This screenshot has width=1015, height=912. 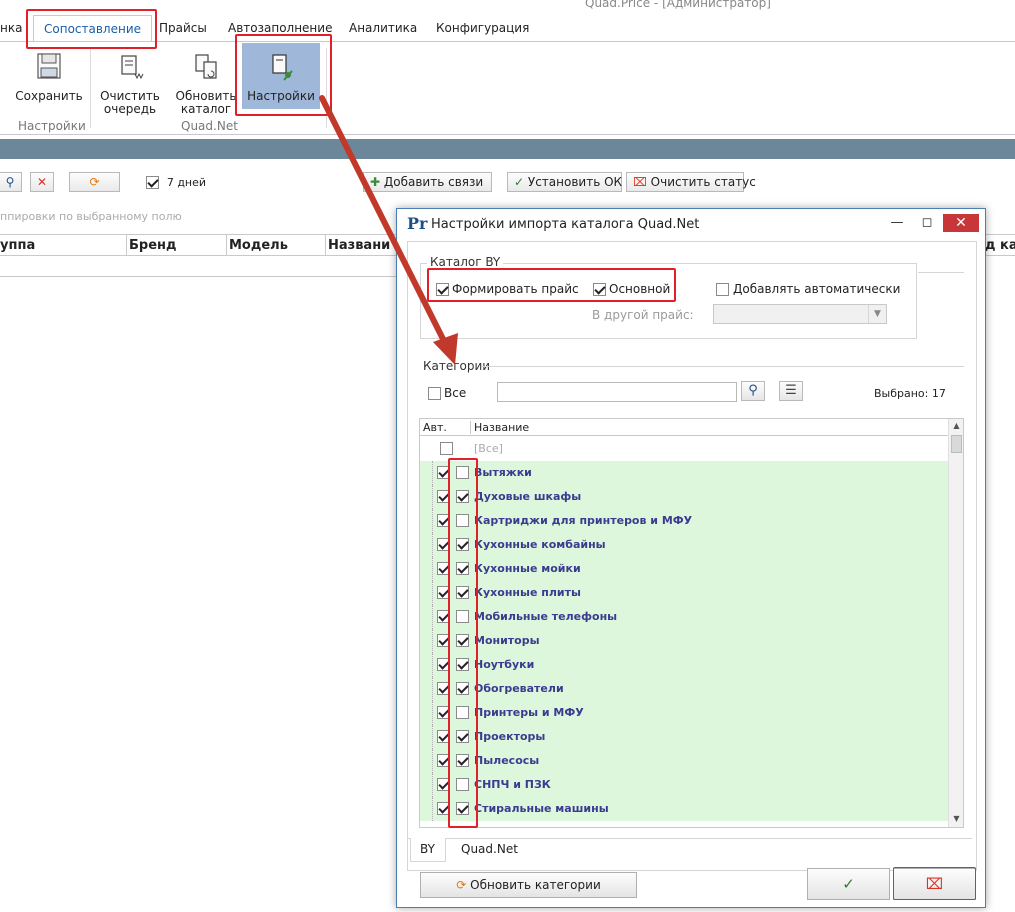 What do you see at coordinates (388, 230) in the screenshot?
I see `annotation-arrow` at bounding box center [388, 230].